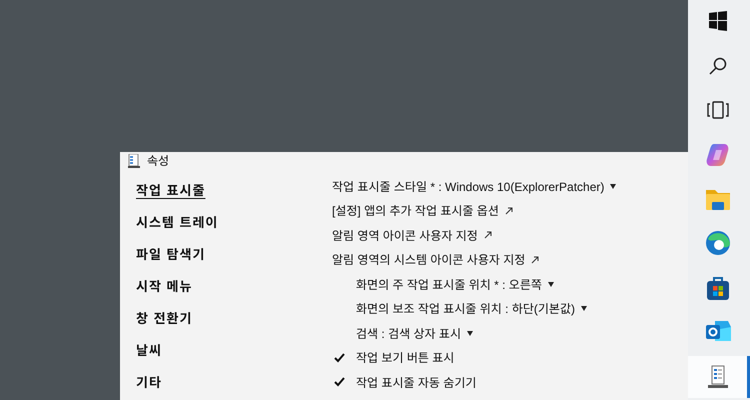  I want to click on task-view-icon, so click(717, 110).